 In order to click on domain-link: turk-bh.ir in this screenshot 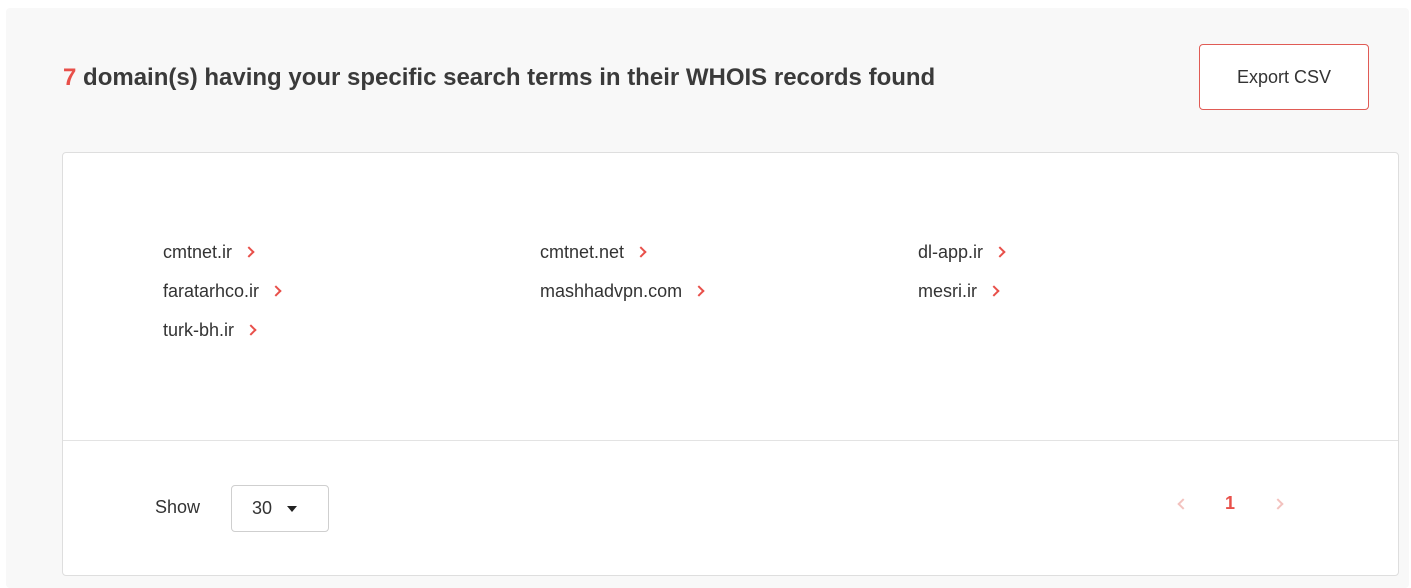, I will do `click(351, 330)`.